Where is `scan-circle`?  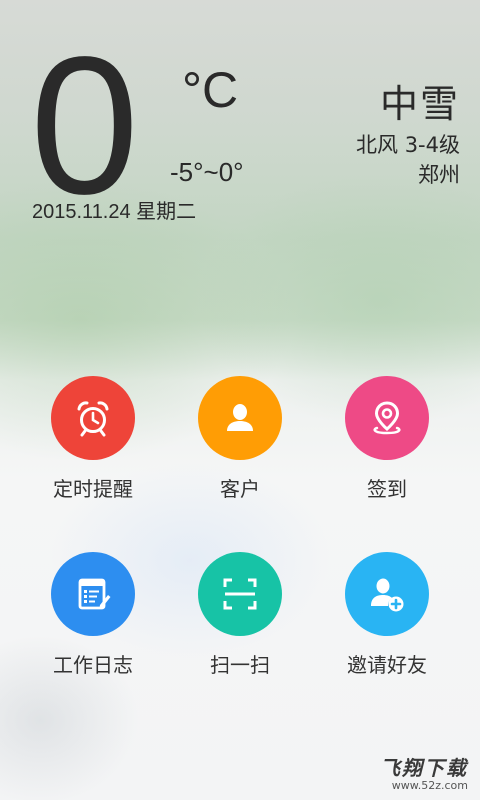
scan-circle is located at coordinates (240, 594).